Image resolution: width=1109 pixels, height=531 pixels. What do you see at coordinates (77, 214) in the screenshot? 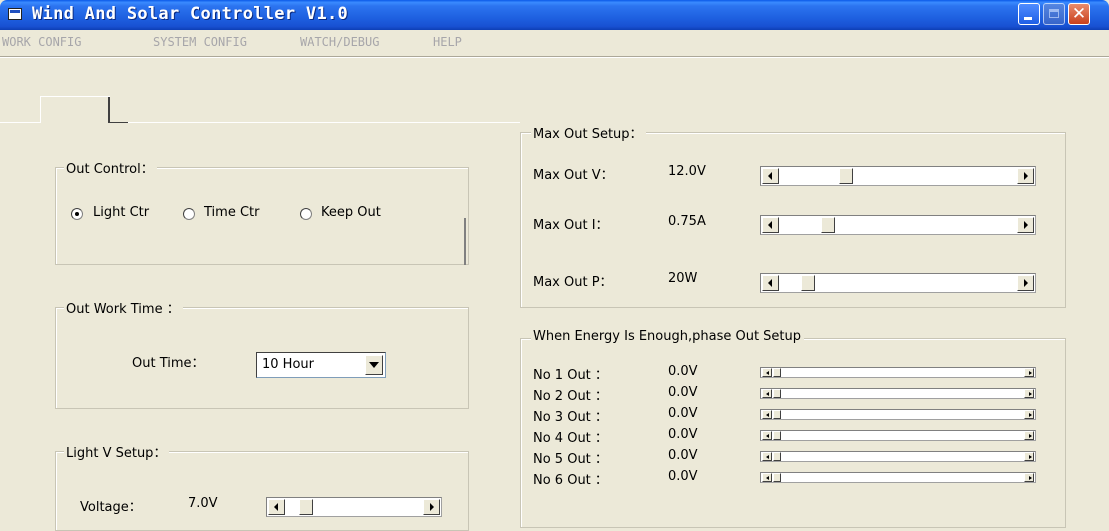
I see `light-ctr-radio` at bounding box center [77, 214].